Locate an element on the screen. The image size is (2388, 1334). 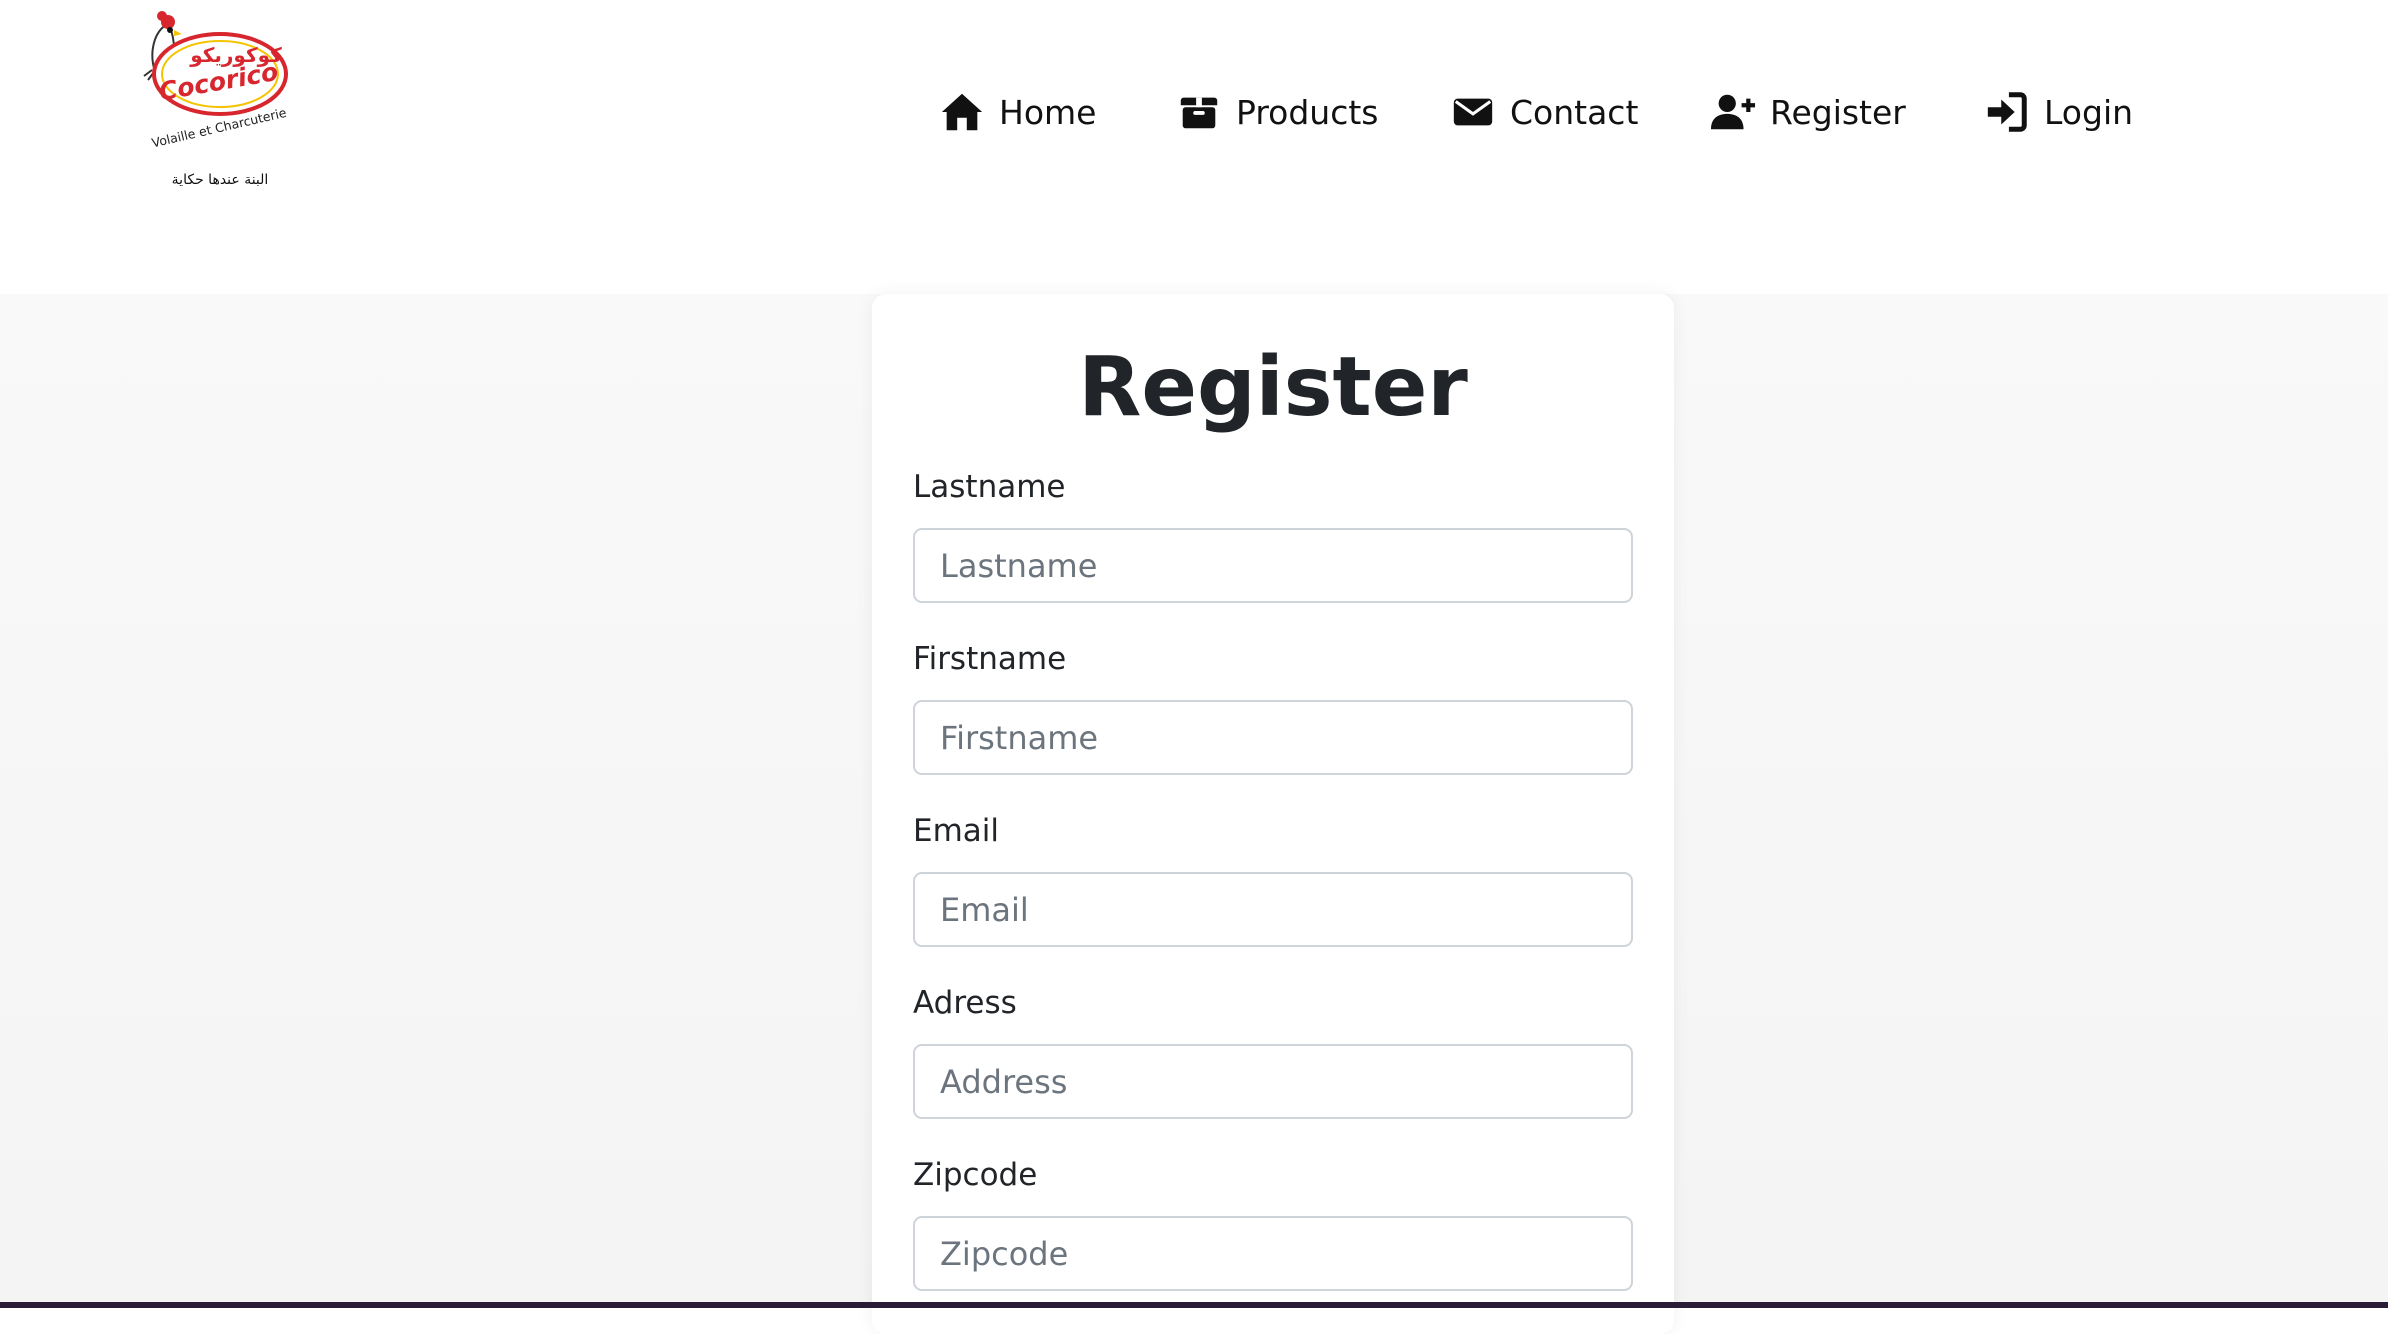
bottom-bar is located at coordinates (1194, 1305).